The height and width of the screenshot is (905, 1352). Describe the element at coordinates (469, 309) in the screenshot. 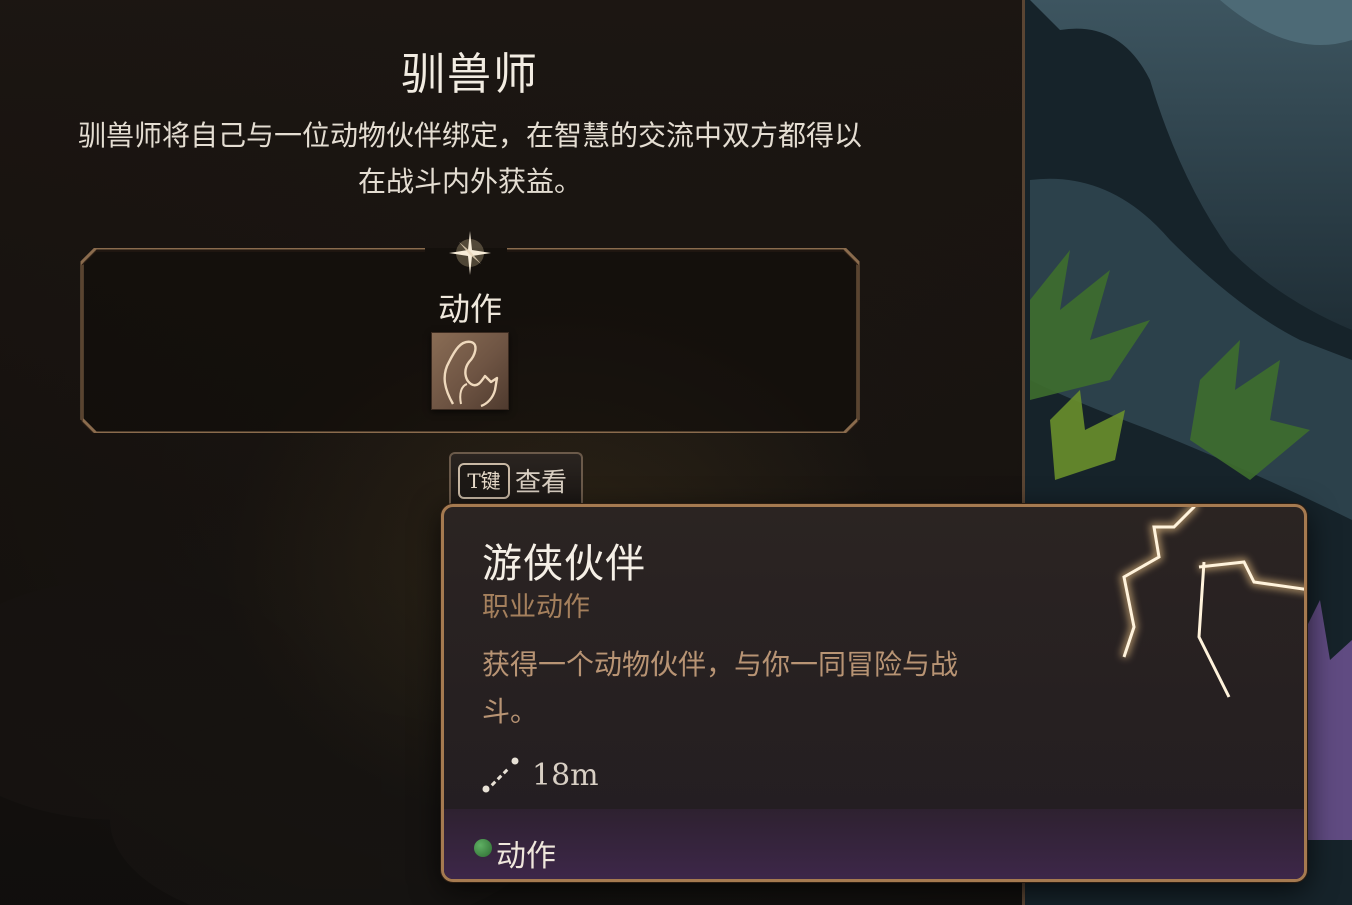

I see `actions-label: 动作` at that location.